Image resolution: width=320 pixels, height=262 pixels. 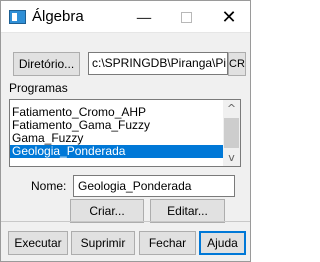 What do you see at coordinates (158, 63) in the screenshot?
I see `directory-path-field: c:\SPRINGDB\Piranga\Pi` at bounding box center [158, 63].